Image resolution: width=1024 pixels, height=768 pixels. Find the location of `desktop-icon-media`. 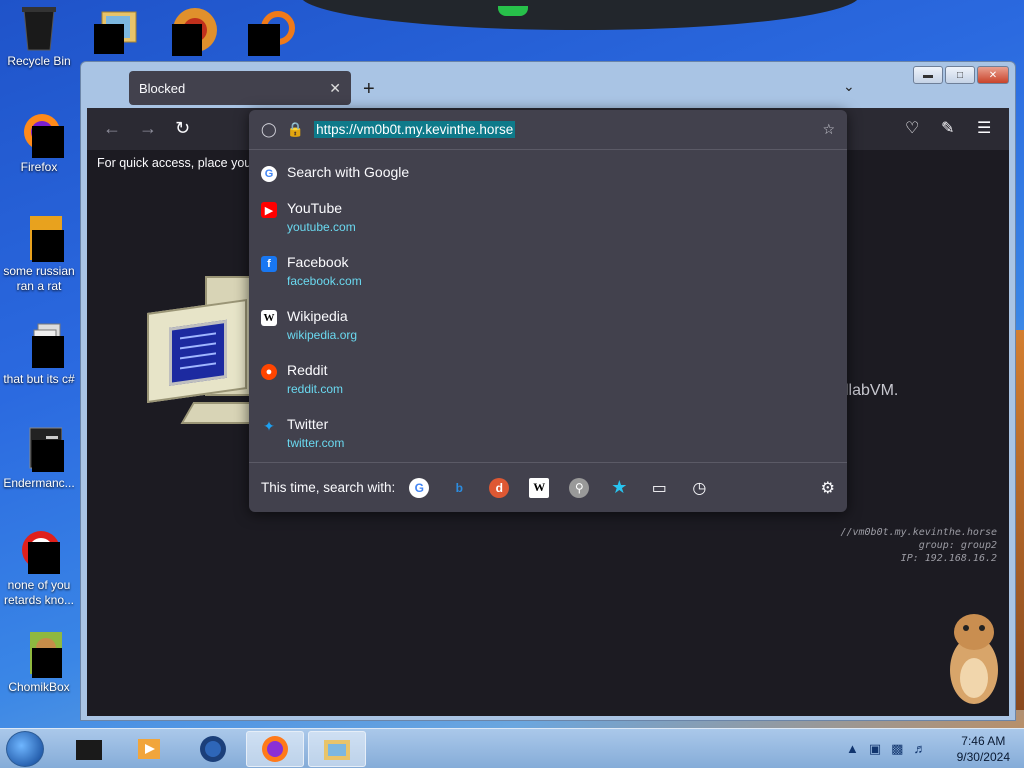

desktop-icon-media is located at coordinates (195, 31).